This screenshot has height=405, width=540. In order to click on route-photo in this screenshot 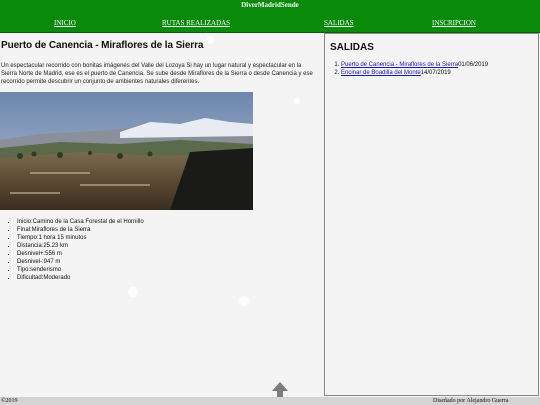, I will do `click(126, 151)`.